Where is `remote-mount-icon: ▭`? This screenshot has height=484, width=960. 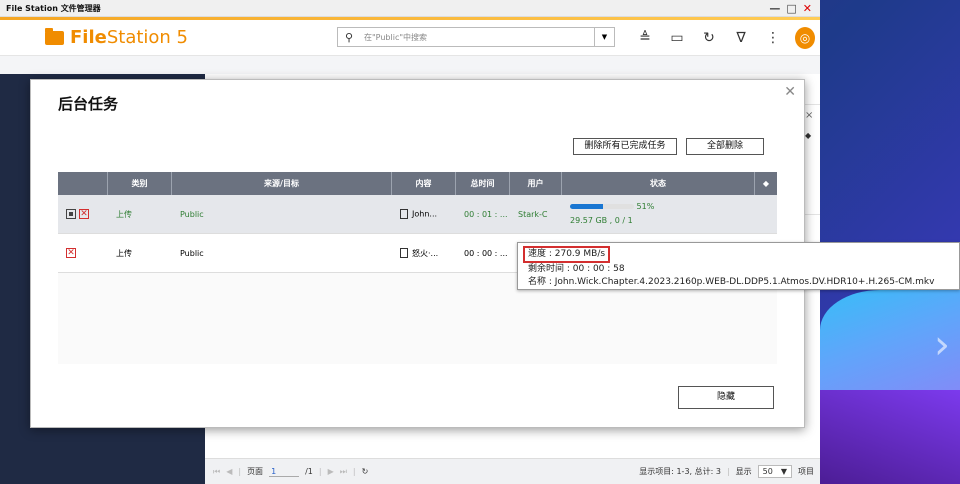 remote-mount-icon: ▭ is located at coordinates (677, 38).